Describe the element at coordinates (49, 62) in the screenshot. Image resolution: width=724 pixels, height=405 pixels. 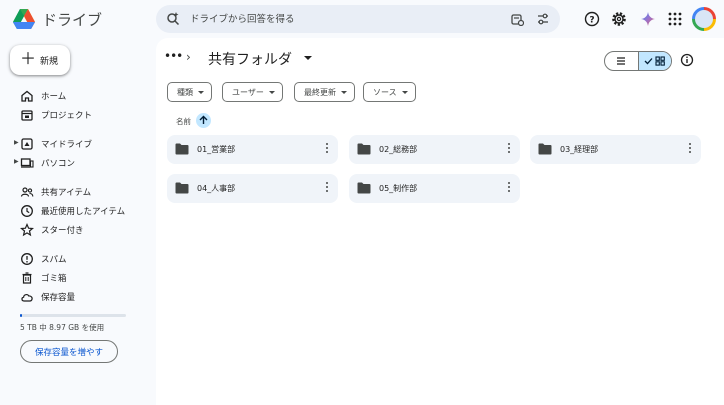
I see `new-button-label: 新規` at that location.